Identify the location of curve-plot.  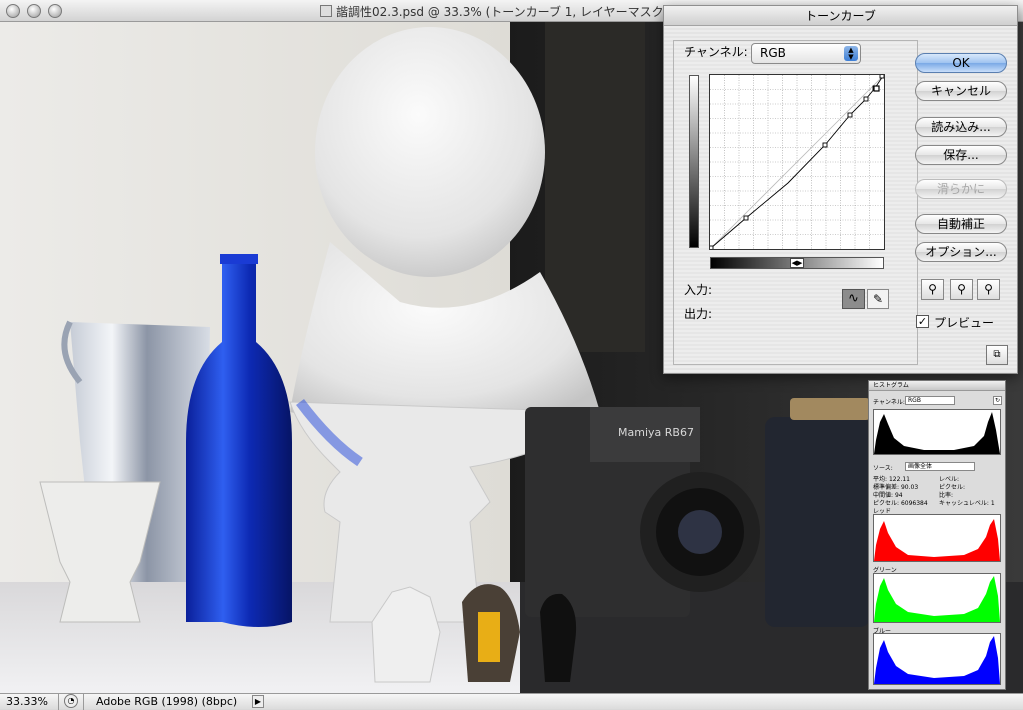
(796, 162).